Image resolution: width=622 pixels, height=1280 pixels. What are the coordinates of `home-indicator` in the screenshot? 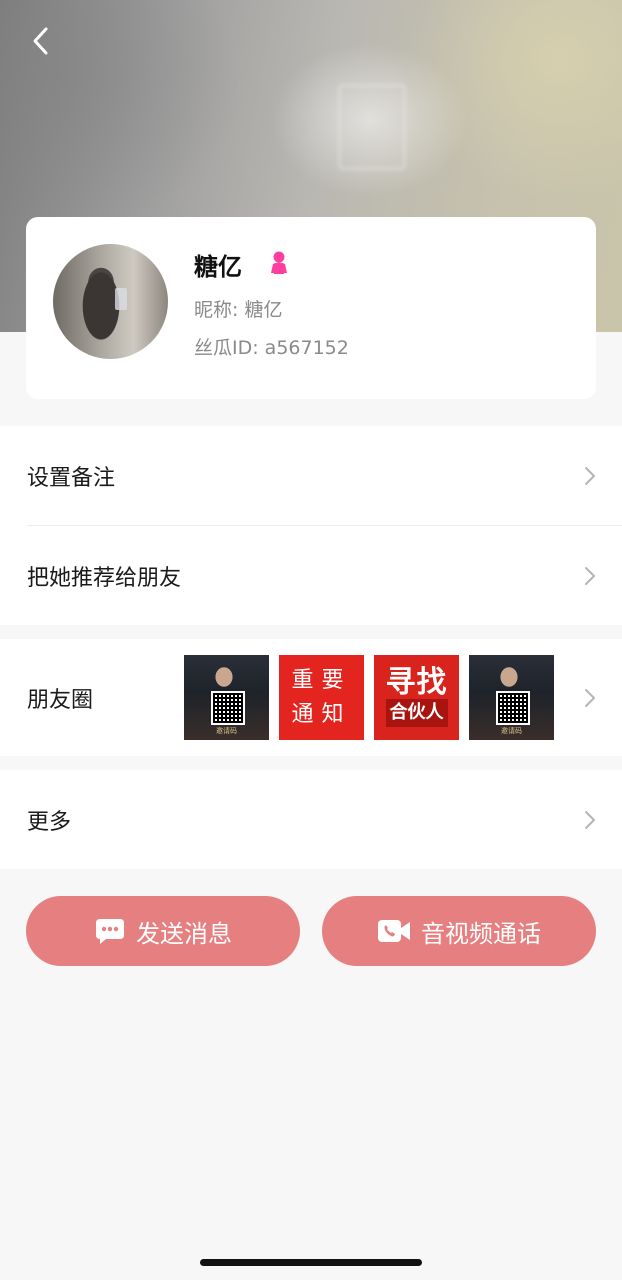 It's located at (311, 1262).